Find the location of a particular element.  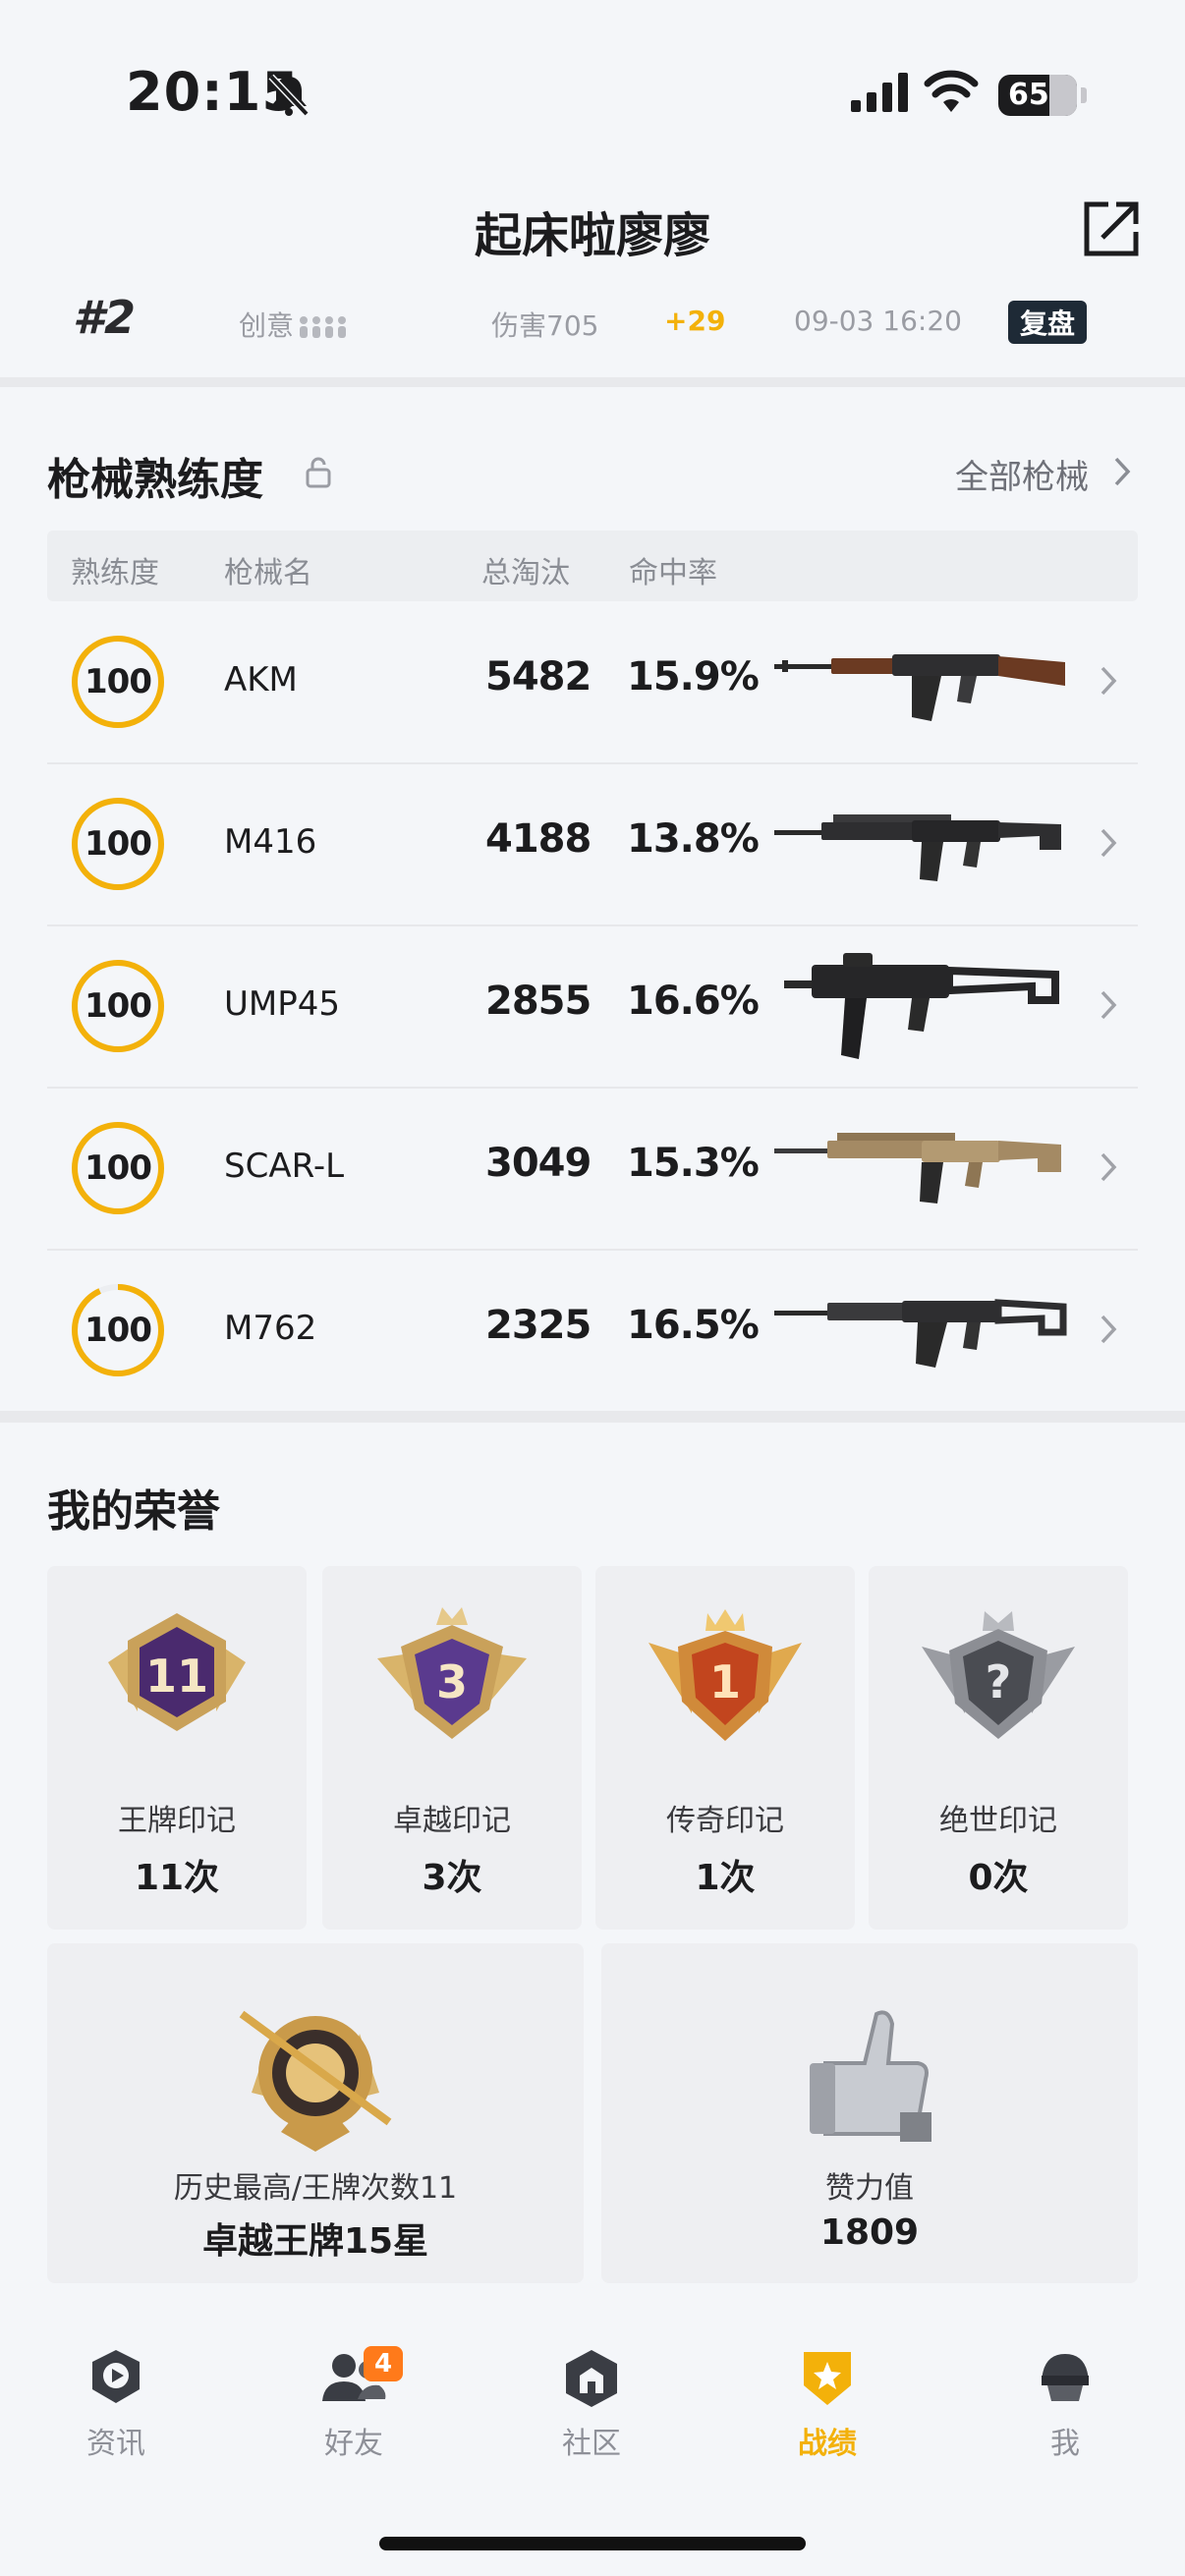

col-proficiency: 熟练度 is located at coordinates (115, 573).